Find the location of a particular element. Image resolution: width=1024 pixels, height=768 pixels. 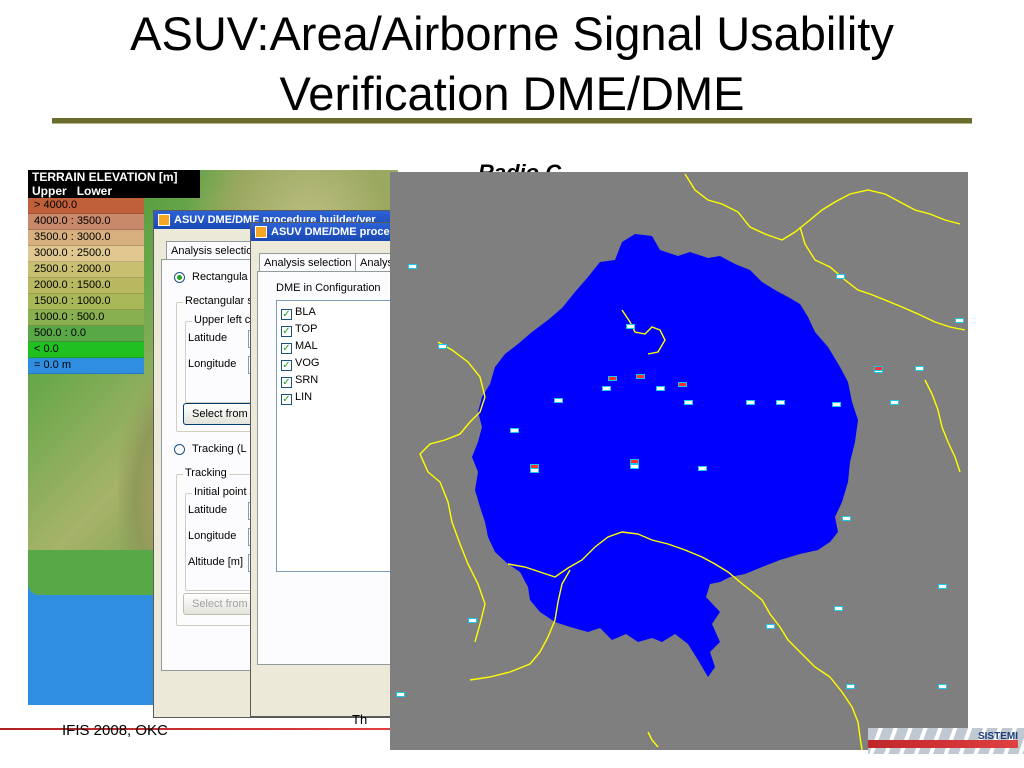

dme-list-label: DME in Configuration is located at coordinates (328, 288).